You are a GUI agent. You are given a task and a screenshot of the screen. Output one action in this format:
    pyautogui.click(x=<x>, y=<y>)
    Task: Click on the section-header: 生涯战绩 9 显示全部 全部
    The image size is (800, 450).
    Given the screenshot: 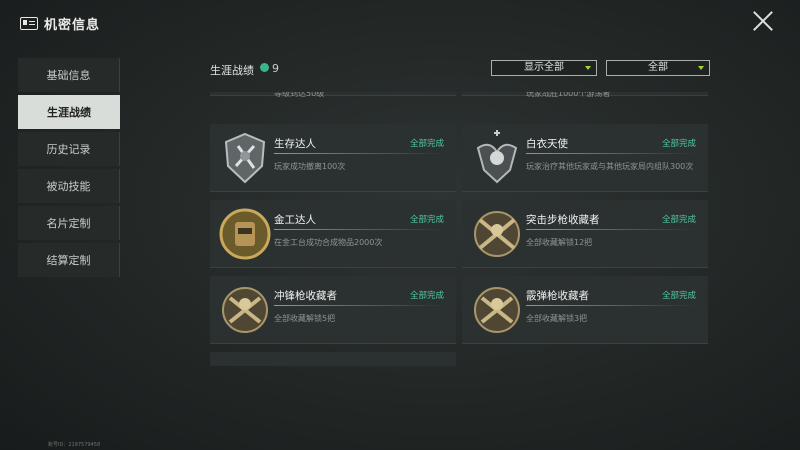 What is the action you would take?
    pyautogui.click(x=460, y=69)
    